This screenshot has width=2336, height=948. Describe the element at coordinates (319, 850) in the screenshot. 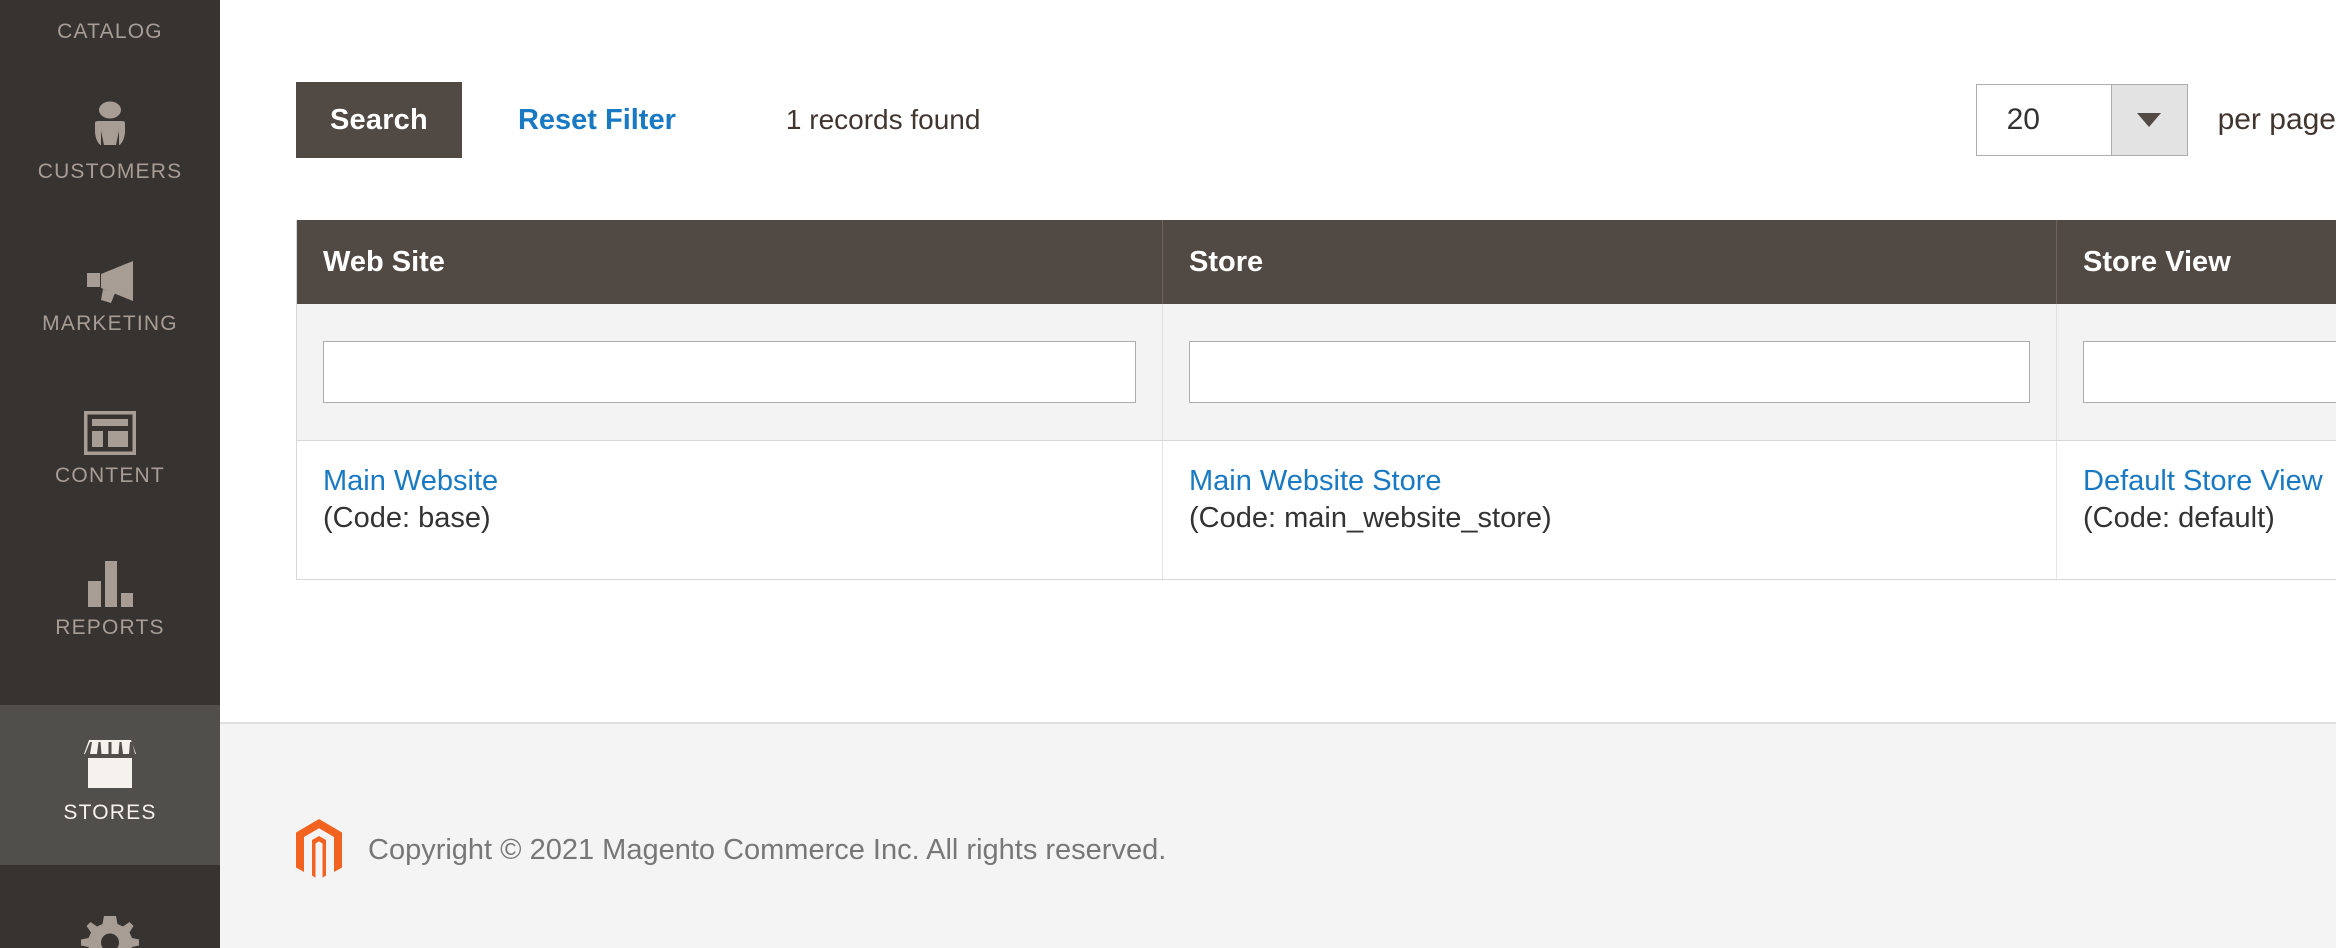

I see `magento-logo-icon` at that location.